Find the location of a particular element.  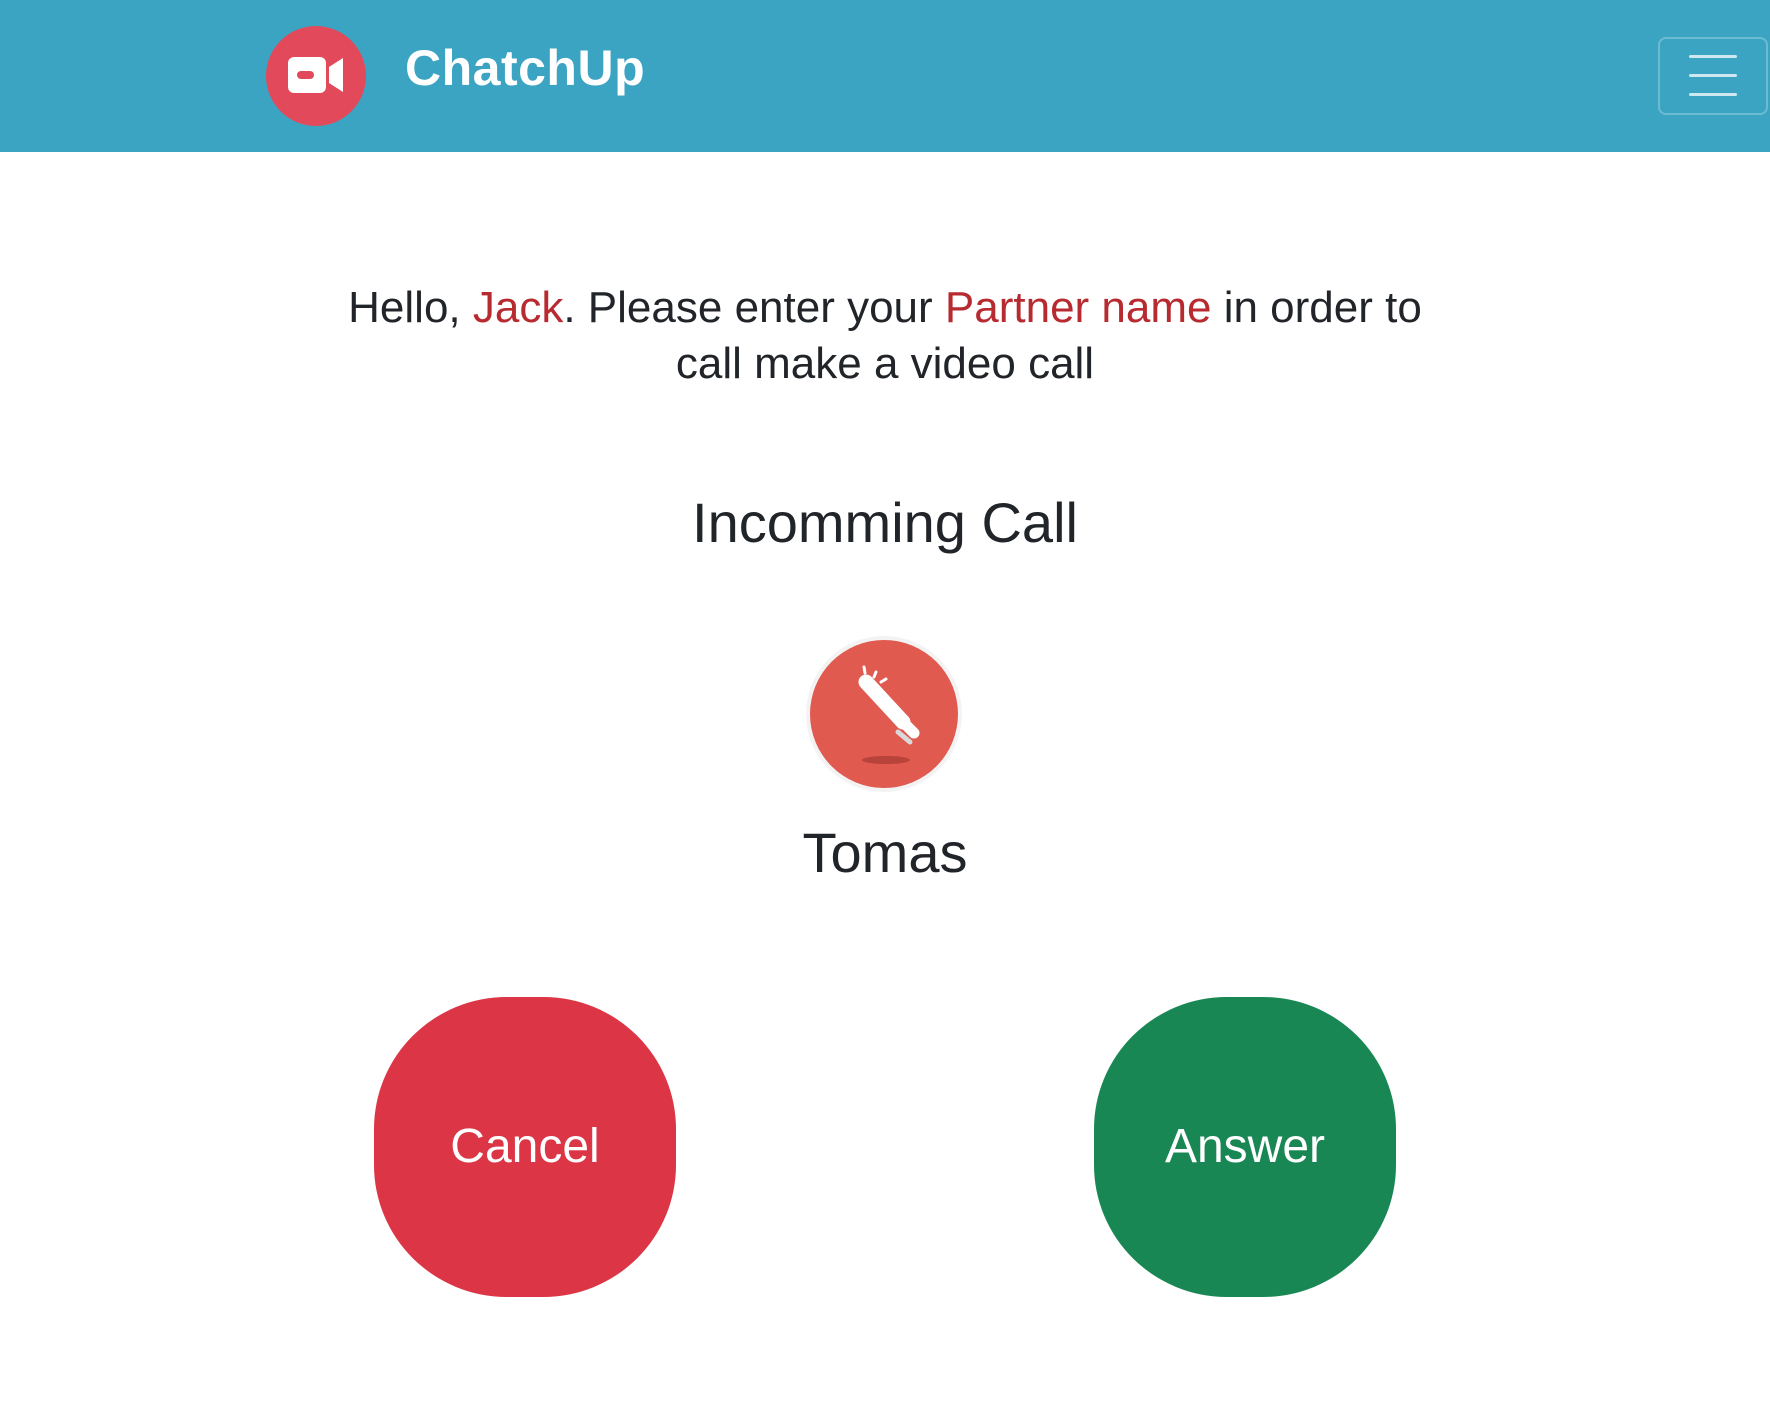

navbar: ChatchUp is located at coordinates (885, 76).